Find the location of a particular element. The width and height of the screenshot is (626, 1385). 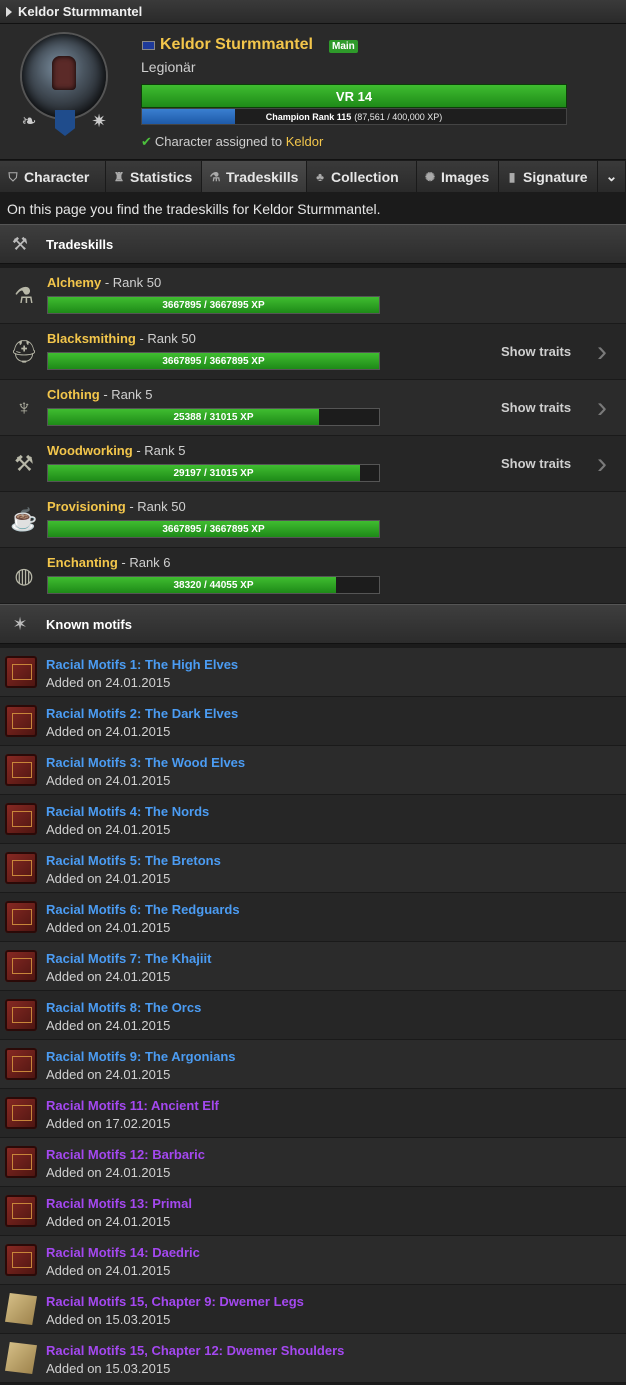

motif-title-link: Racial Motifs 5: The Bretons is located at coordinates (133, 860).